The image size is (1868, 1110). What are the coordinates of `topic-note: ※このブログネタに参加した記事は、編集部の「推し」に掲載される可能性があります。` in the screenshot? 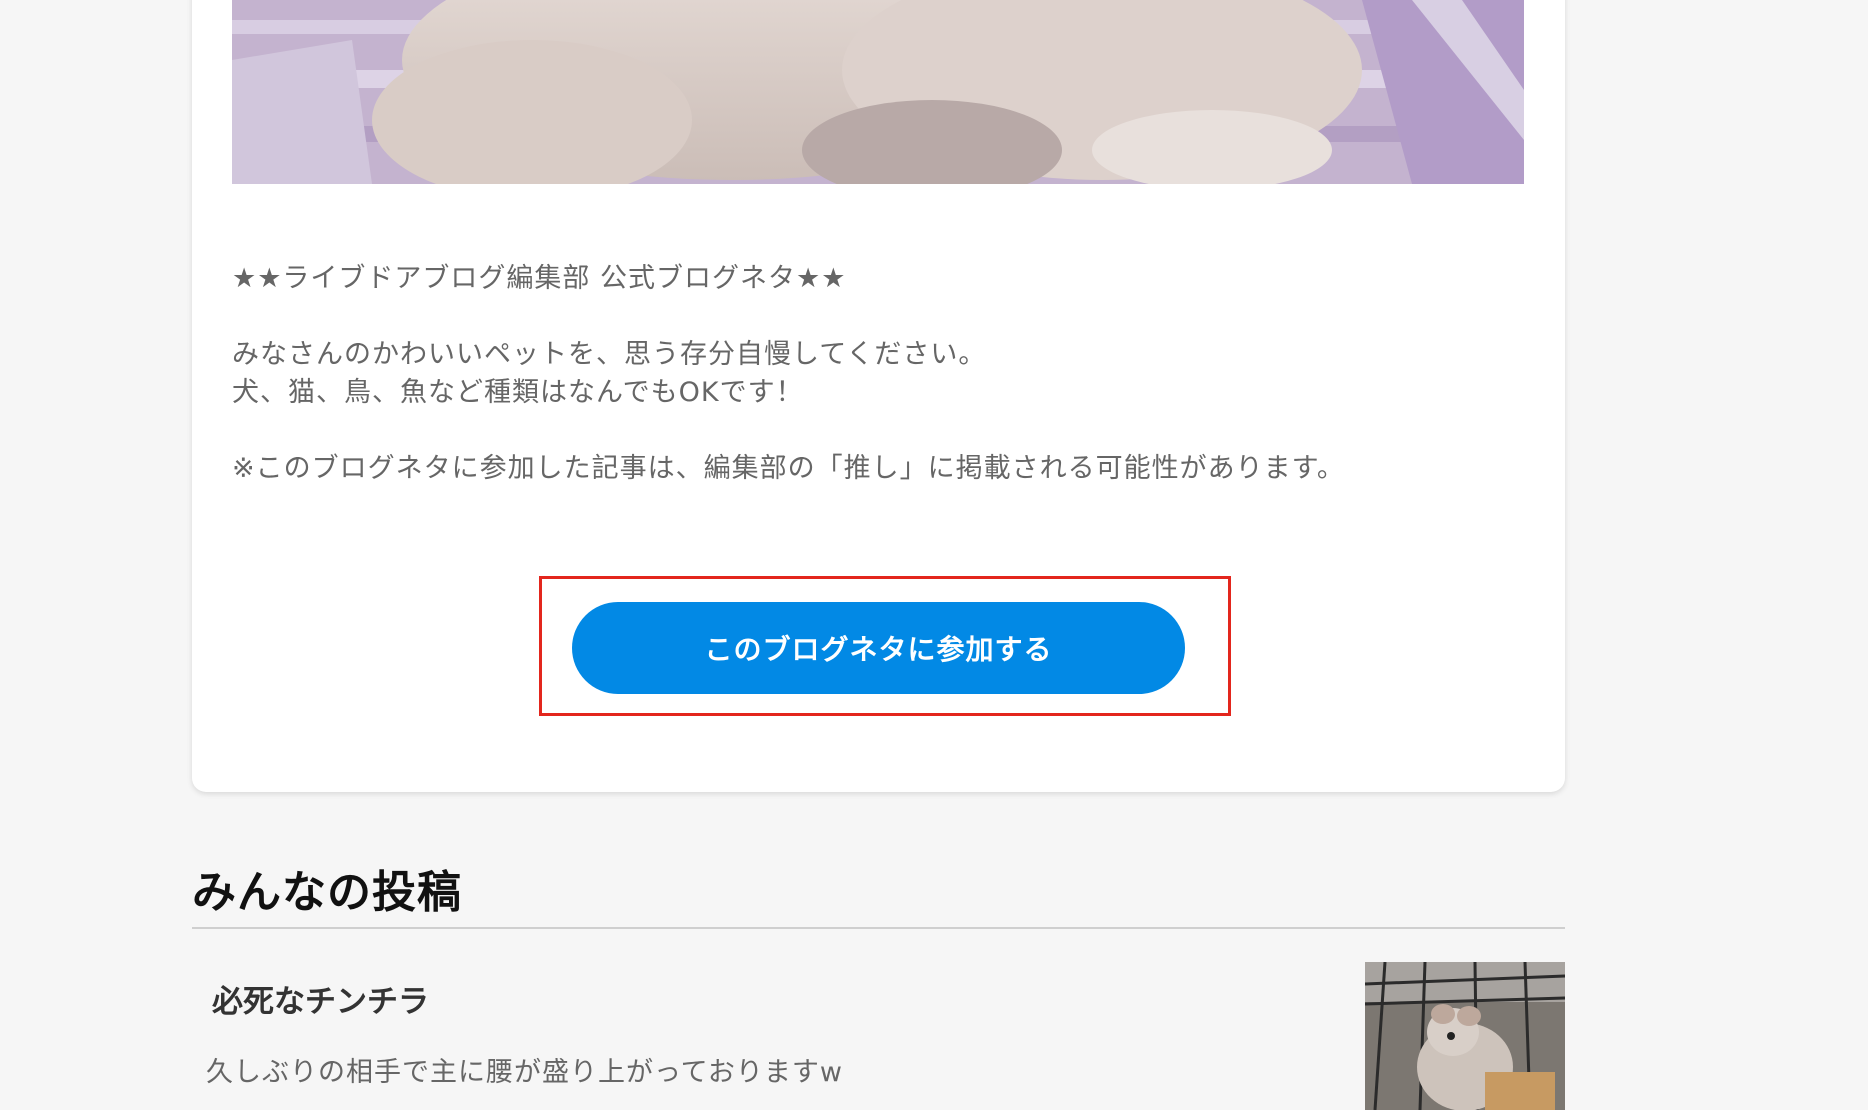 It's located at (788, 468).